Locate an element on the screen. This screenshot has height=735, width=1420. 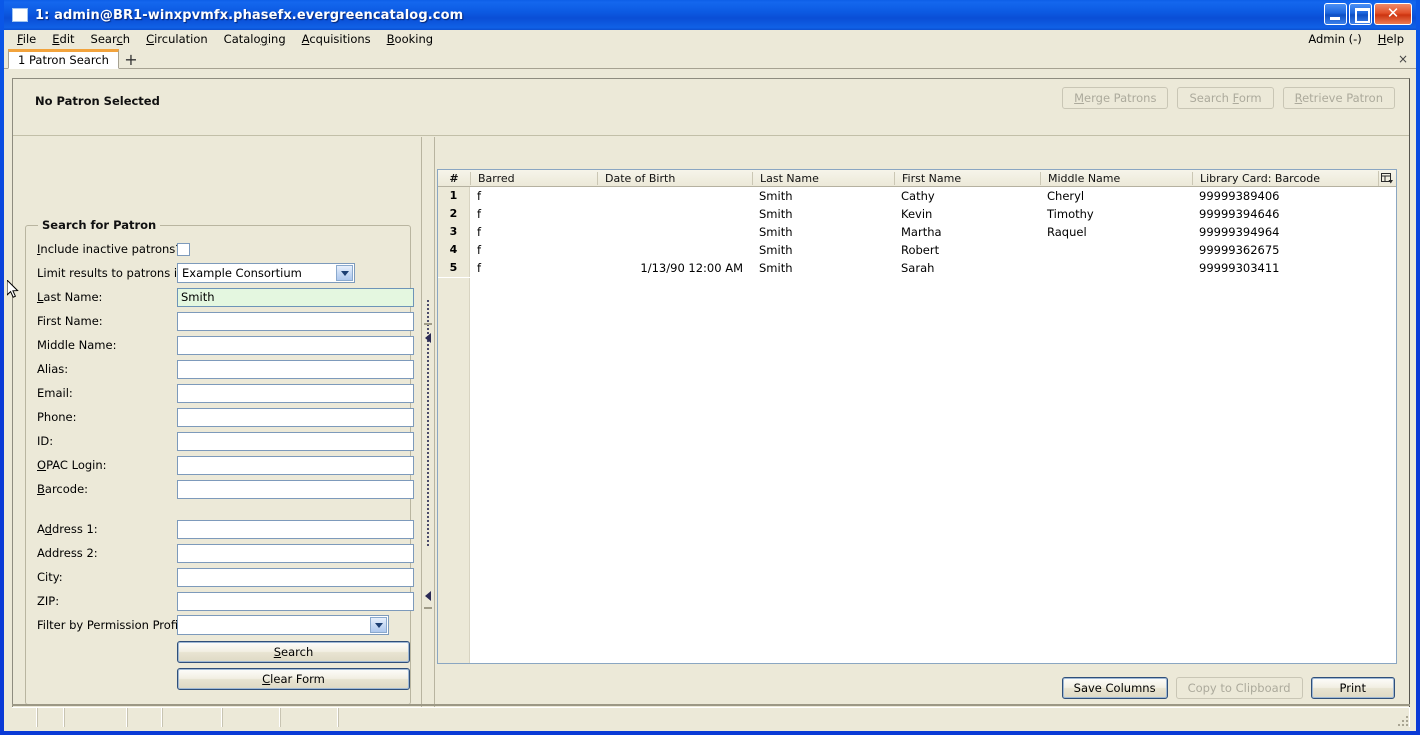
row-address-2: Address 2: is located at coordinates (227, 553).